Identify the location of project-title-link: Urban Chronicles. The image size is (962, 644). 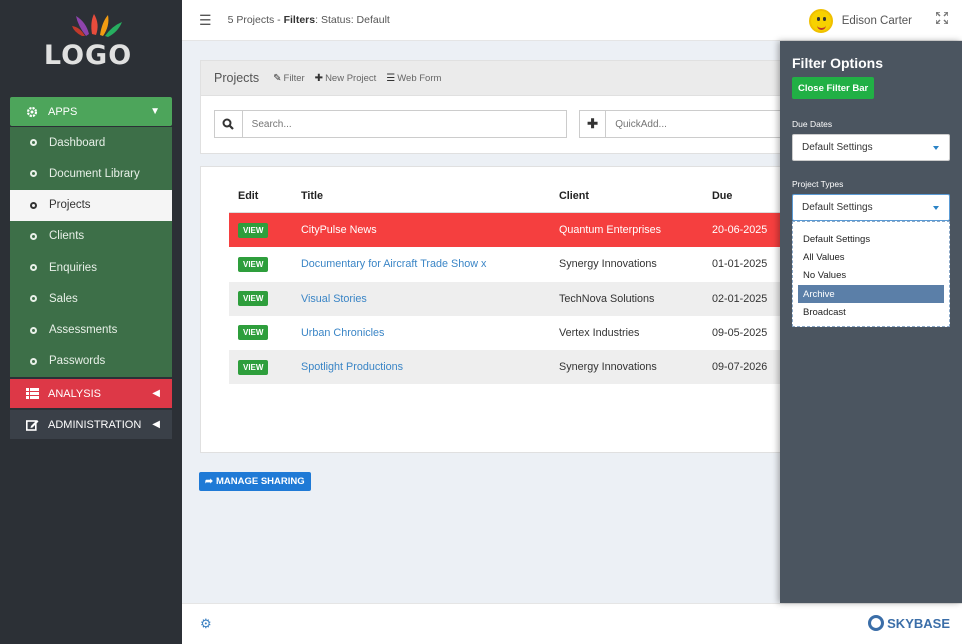
(430, 333).